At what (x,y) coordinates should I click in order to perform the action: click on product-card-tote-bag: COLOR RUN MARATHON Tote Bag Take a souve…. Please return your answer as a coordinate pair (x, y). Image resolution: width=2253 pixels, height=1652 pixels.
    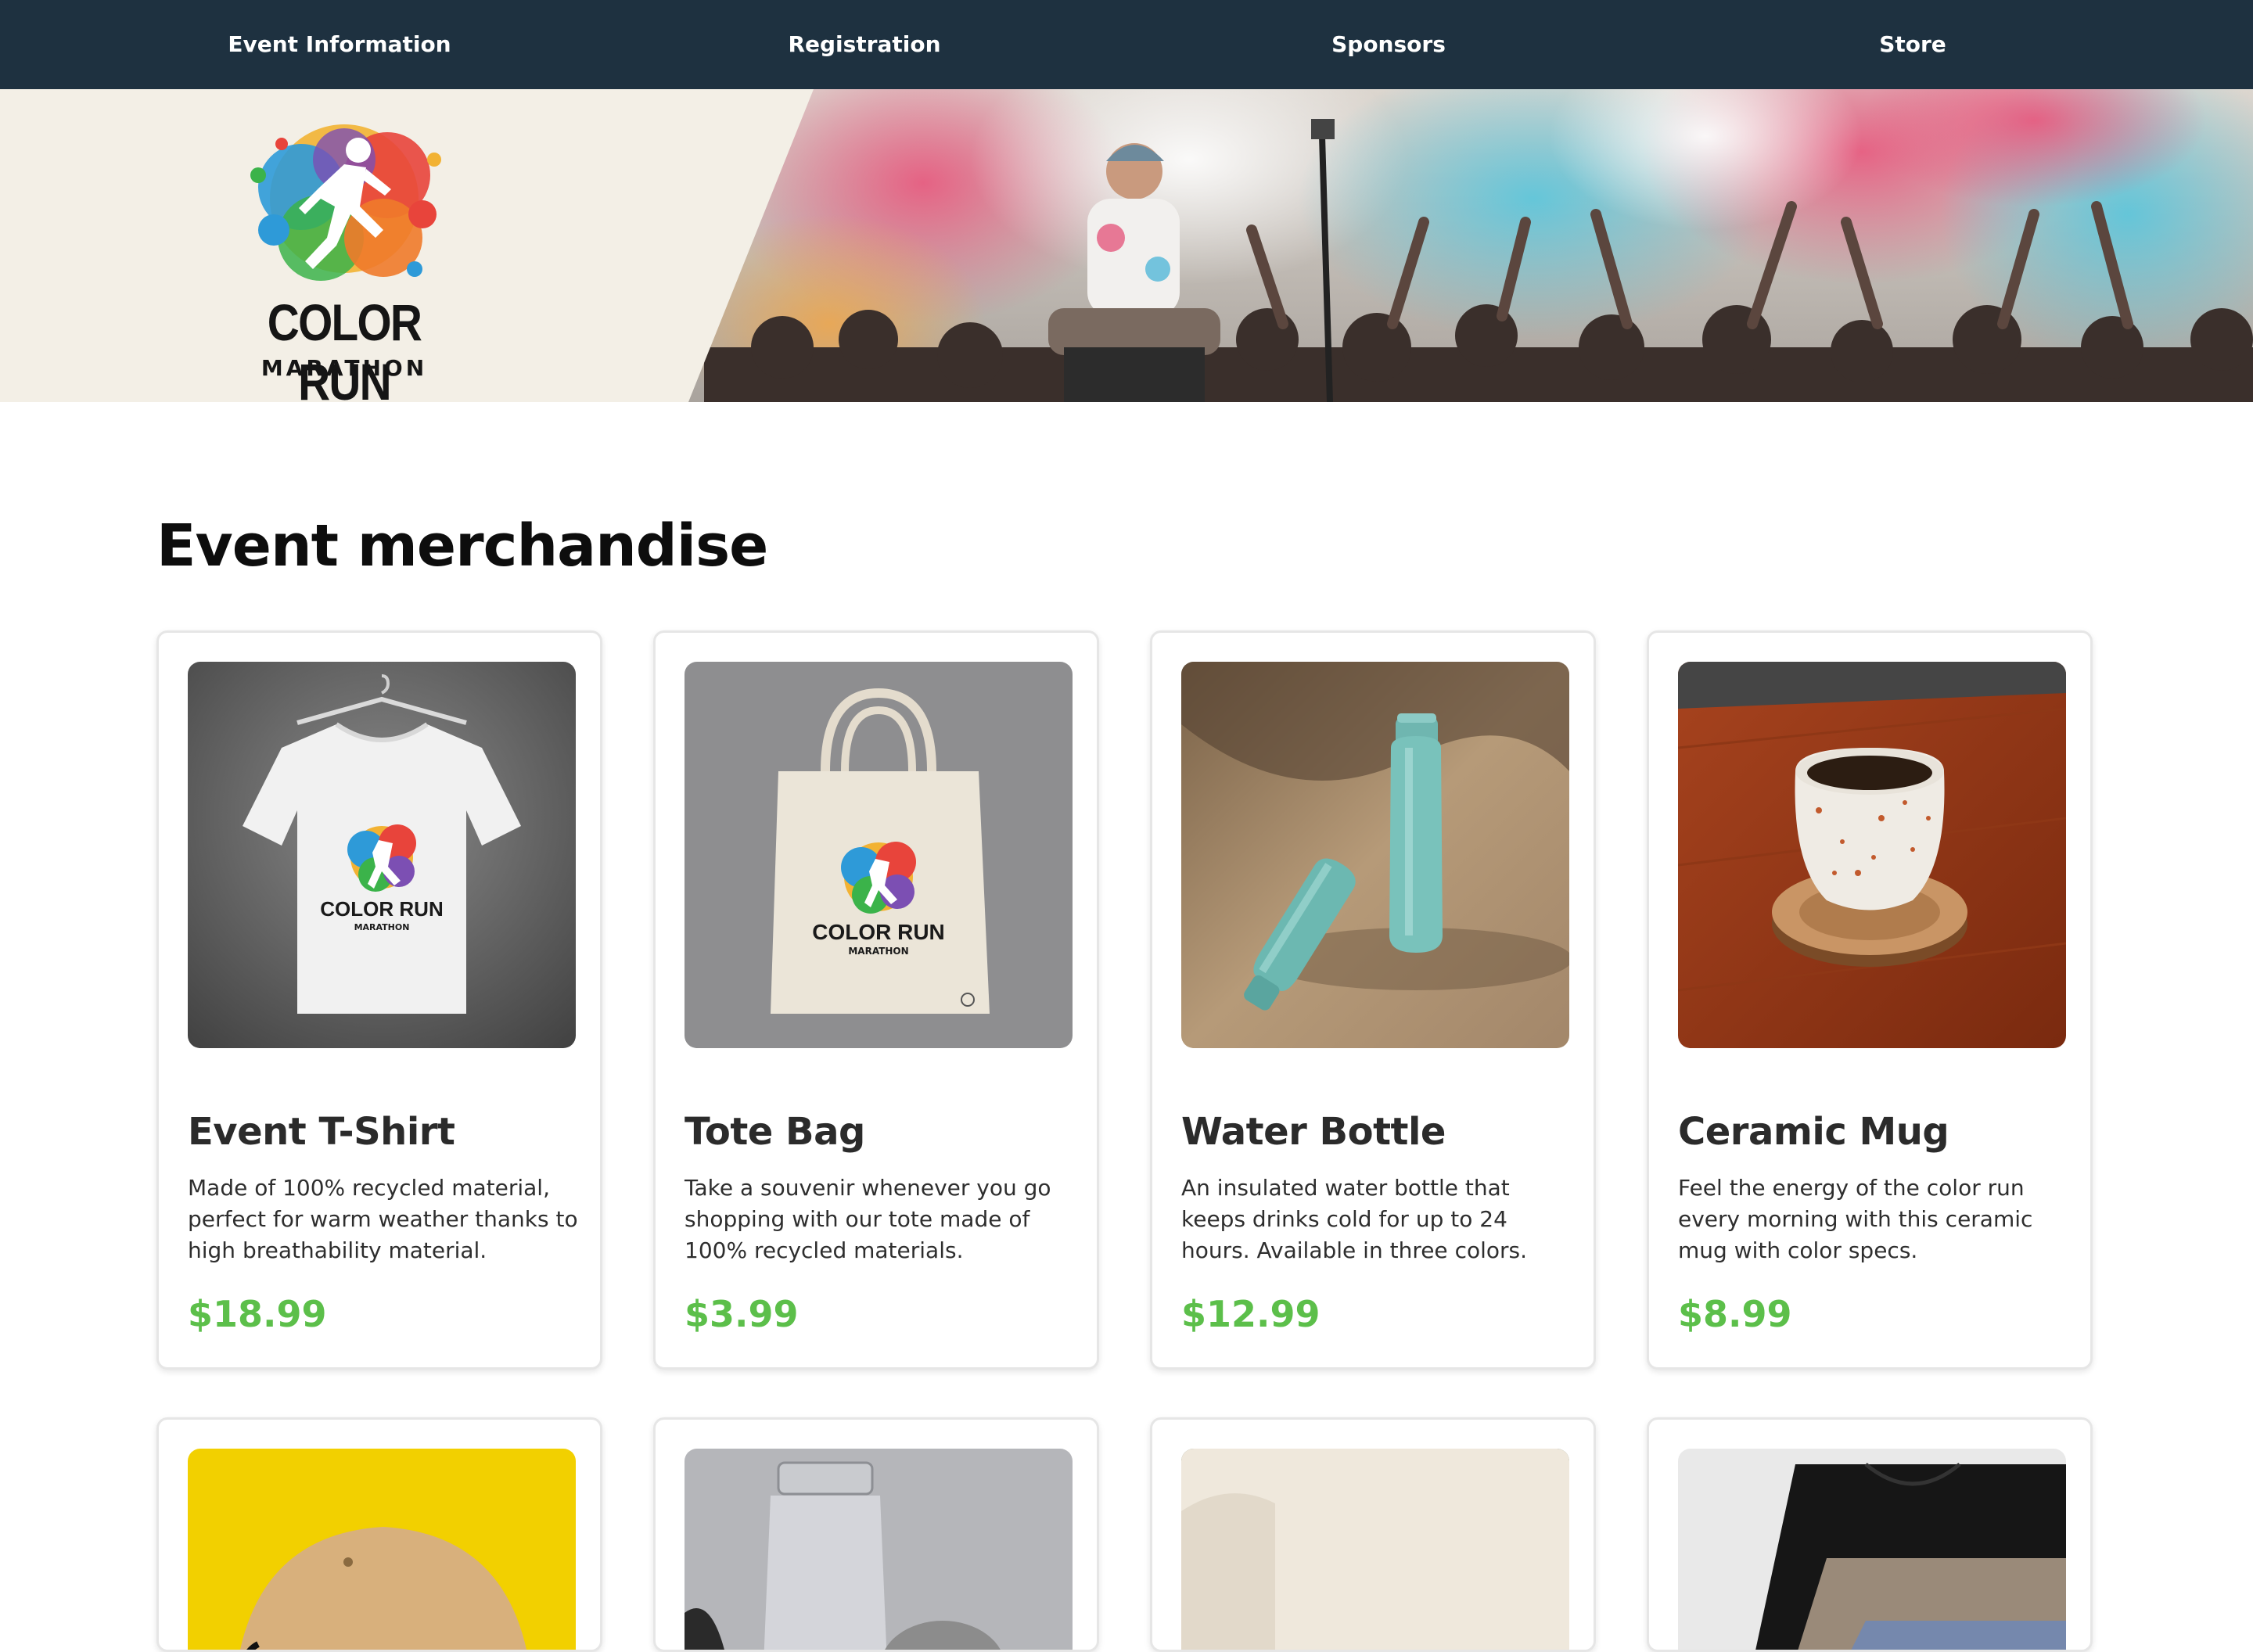
    Looking at the image, I should click on (876, 1000).